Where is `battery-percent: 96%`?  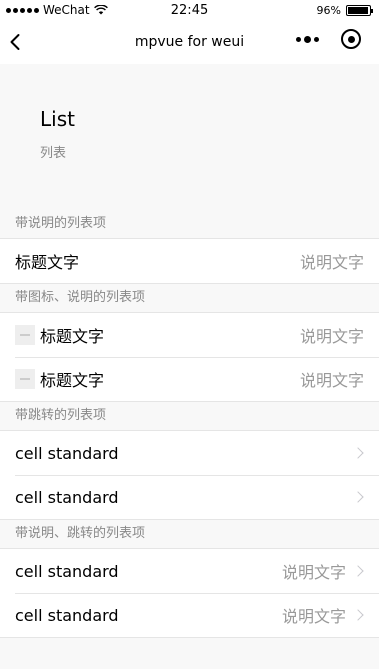
battery-percent: 96% is located at coordinates (328, 10).